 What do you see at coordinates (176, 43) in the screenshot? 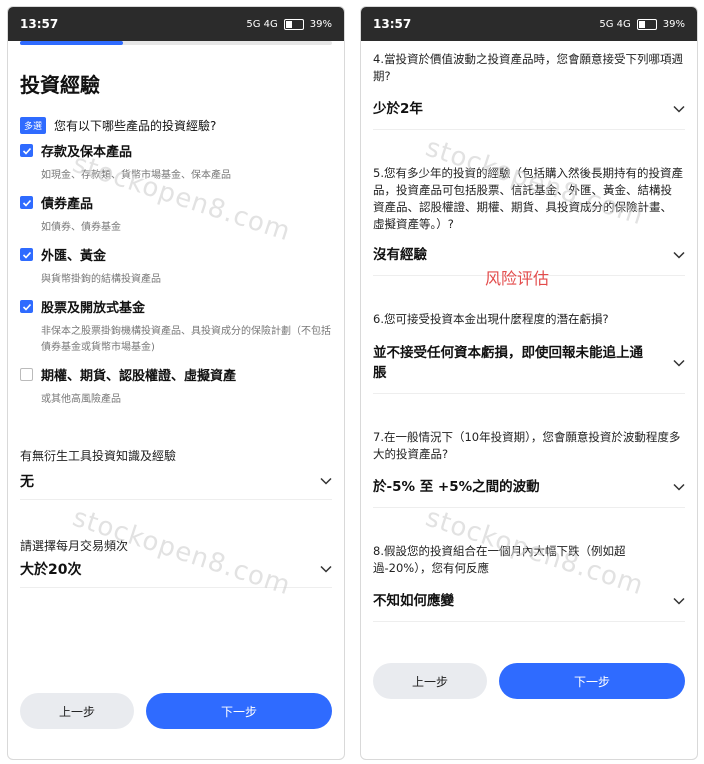
I see `progress-track` at bounding box center [176, 43].